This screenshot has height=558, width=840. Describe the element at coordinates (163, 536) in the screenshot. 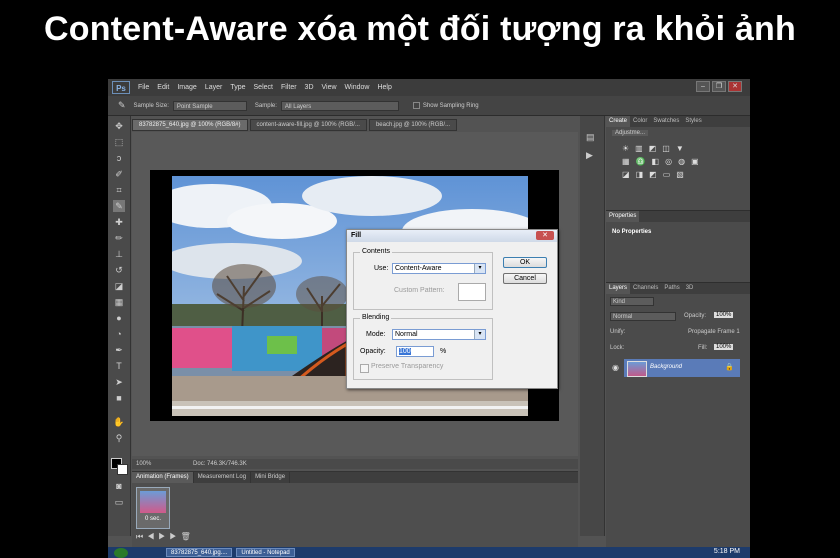

I see `play-icon: ▶` at that location.